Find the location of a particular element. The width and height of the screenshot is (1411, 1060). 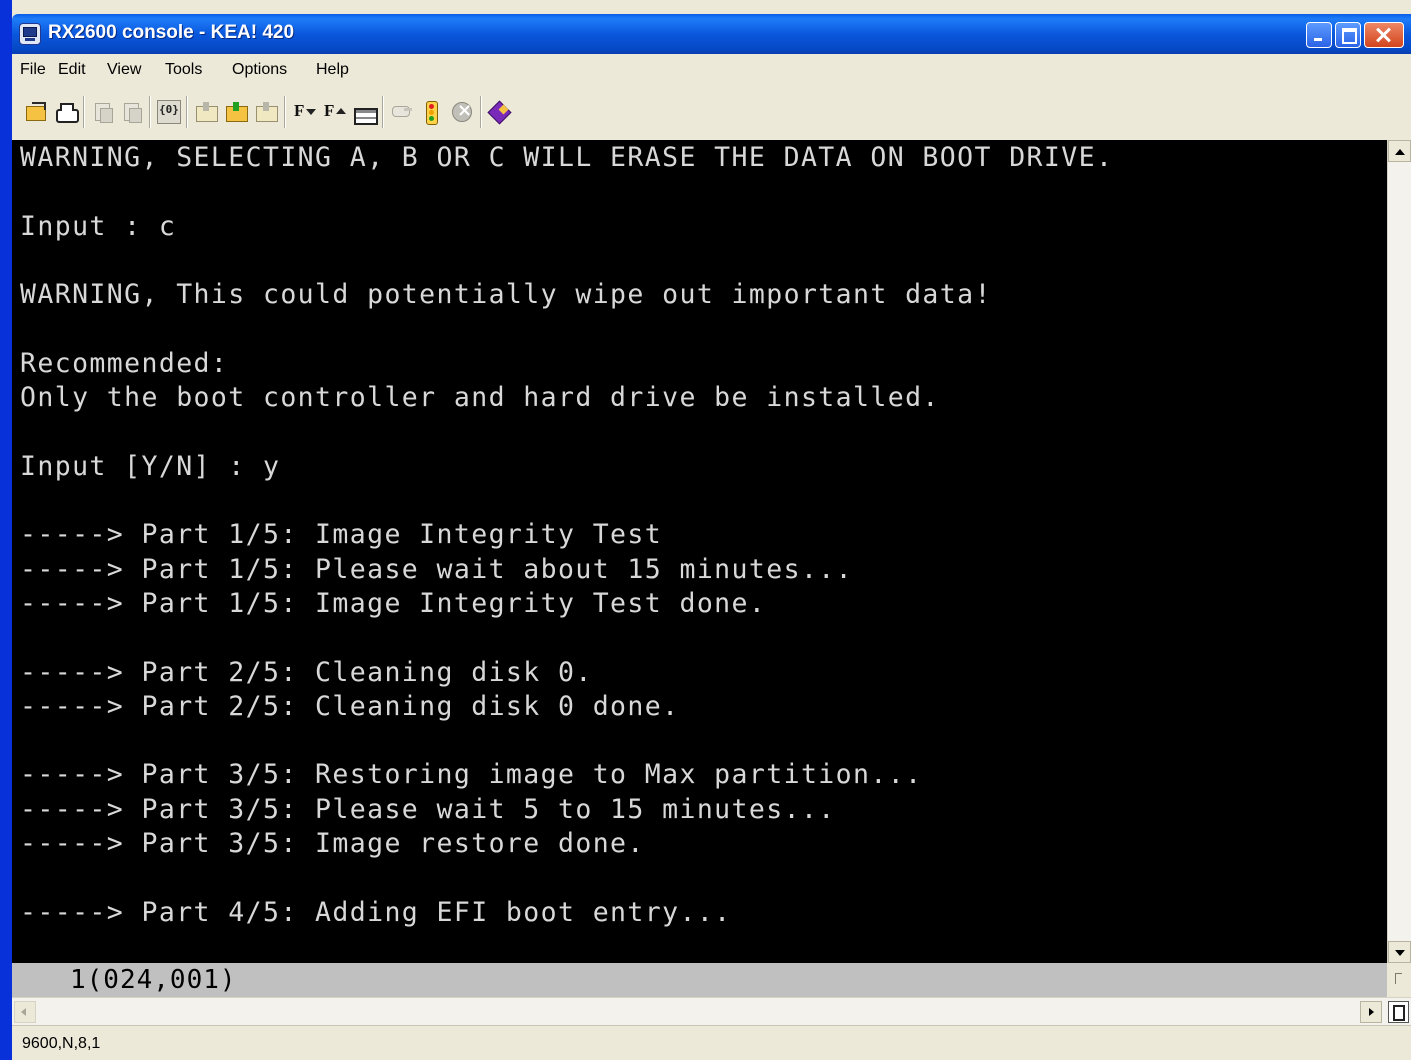

copy-icon is located at coordinates (103, 112).